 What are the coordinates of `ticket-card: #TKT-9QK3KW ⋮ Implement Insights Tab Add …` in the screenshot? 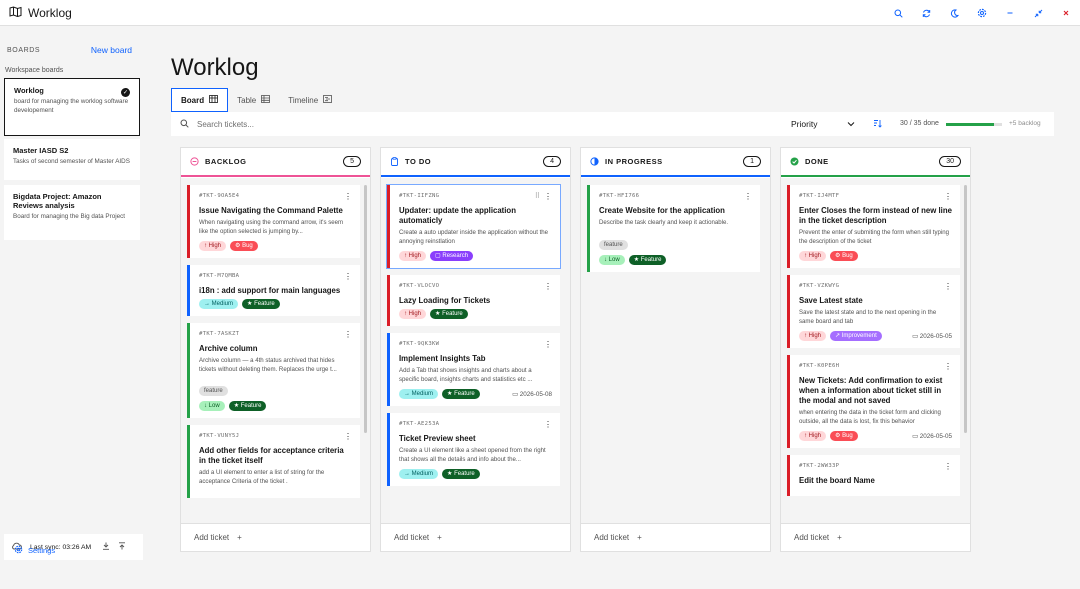 It's located at (473, 369).